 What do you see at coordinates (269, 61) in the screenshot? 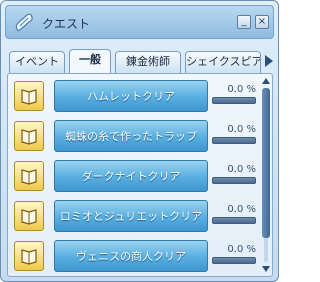
I see `triangle-right-icon` at bounding box center [269, 61].